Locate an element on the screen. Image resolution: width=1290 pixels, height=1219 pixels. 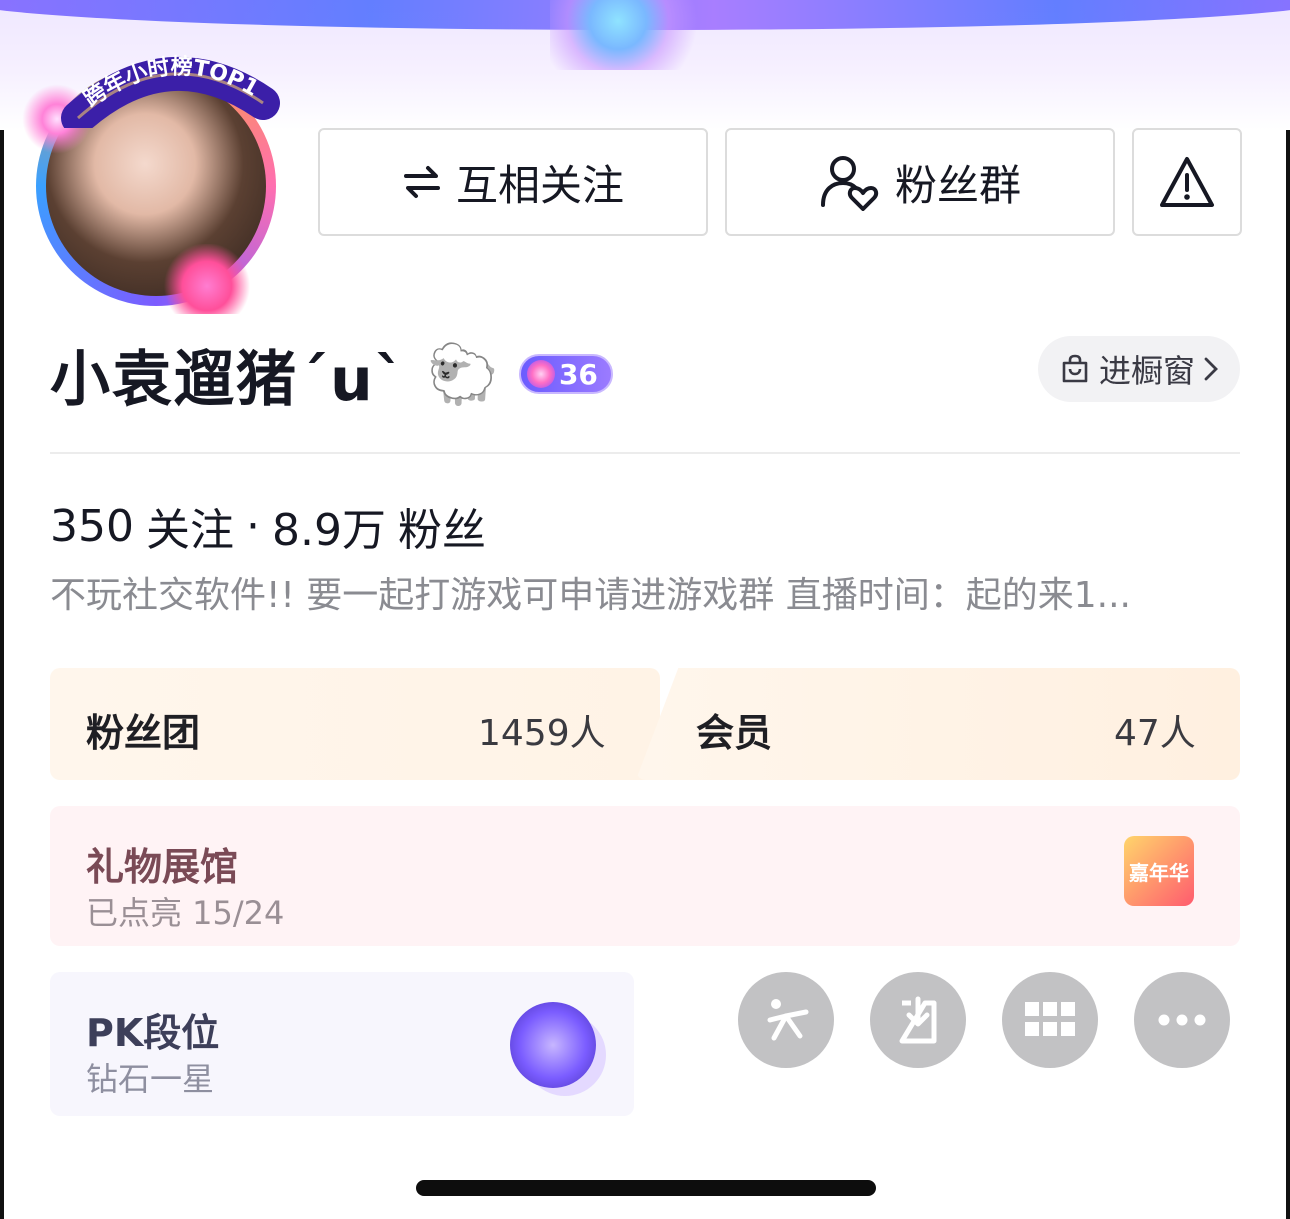
firework-decoration is located at coordinates (635, 35).